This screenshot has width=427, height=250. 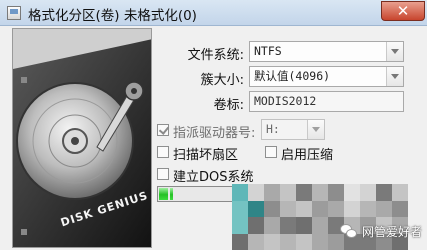 I want to click on window-title: 格式化分区(卷) 未格式化(0), so click(x=112, y=16).